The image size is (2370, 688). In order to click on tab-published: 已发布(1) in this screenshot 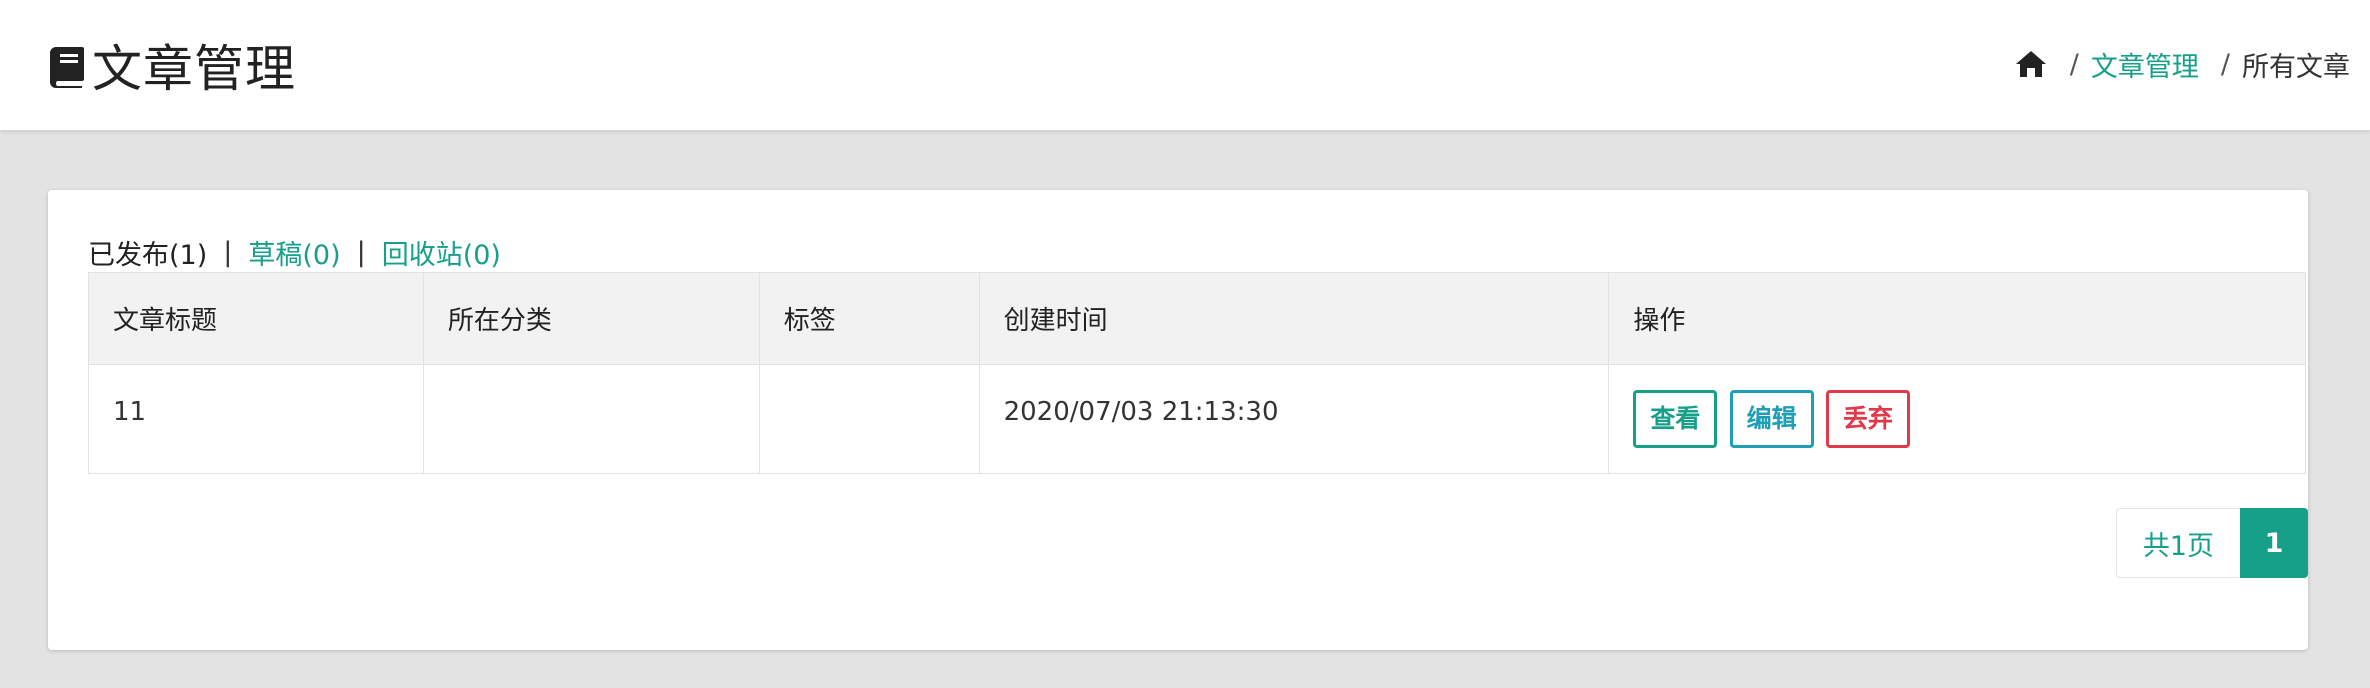, I will do `click(147, 252)`.